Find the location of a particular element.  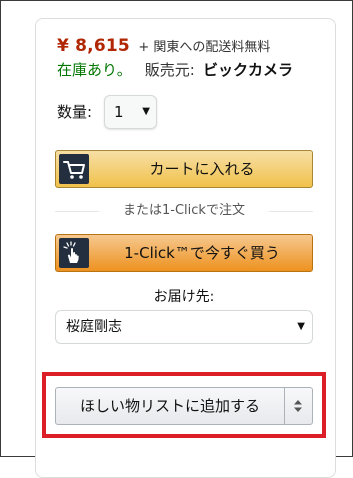

seller-name: ビックカメラ is located at coordinates (247, 70).